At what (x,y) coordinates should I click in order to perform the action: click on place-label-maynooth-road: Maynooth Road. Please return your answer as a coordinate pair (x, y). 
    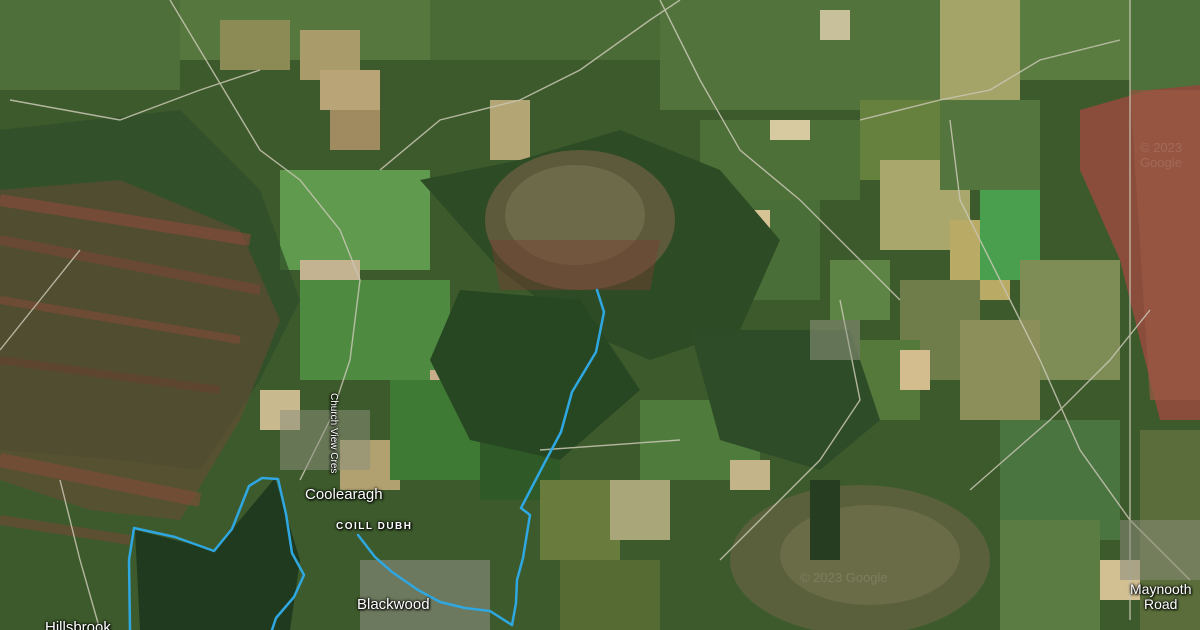
    Looking at the image, I should click on (1160, 597).